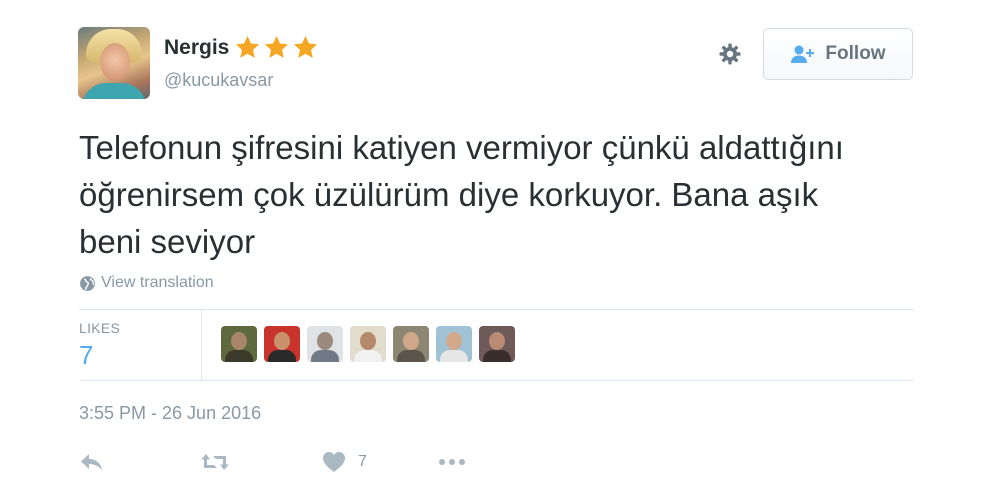 The image size is (996, 502). What do you see at coordinates (289, 462) in the screenshot?
I see `tweet-actions: 7` at bounding box center [289, 462].